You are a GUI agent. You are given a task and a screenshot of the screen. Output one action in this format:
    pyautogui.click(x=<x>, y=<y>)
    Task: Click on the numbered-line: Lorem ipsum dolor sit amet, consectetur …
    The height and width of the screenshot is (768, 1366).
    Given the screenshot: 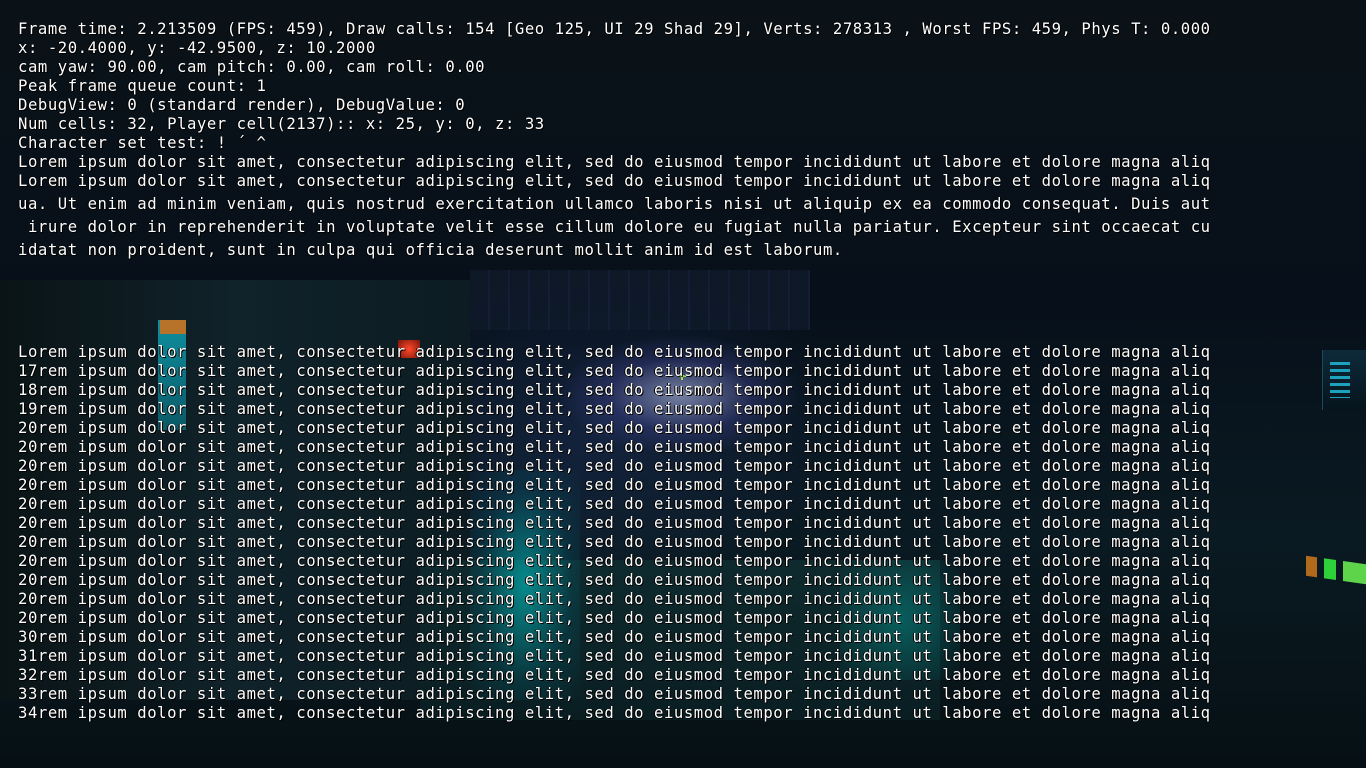 What is the action you would take?
    pyautogui.click(x=614, y=352)
    